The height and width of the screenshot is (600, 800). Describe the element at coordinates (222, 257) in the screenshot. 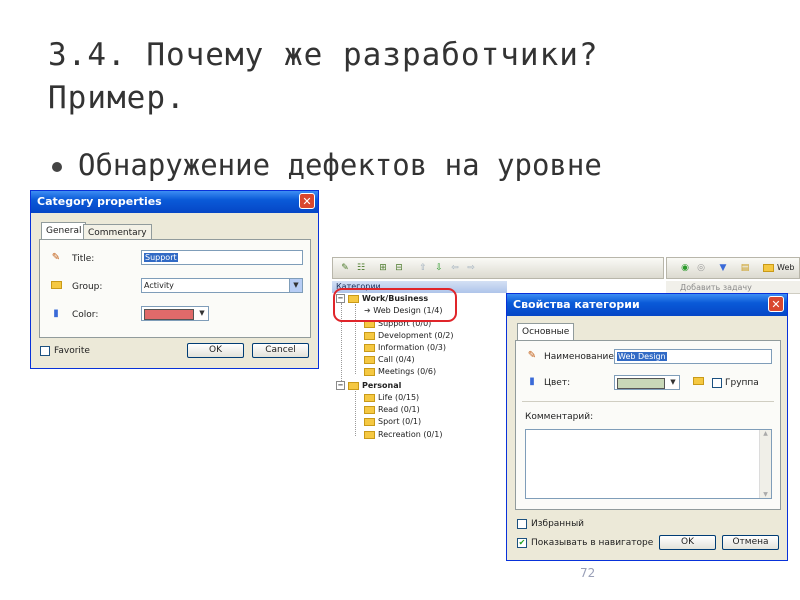

I see `title-input: Support` at that location.